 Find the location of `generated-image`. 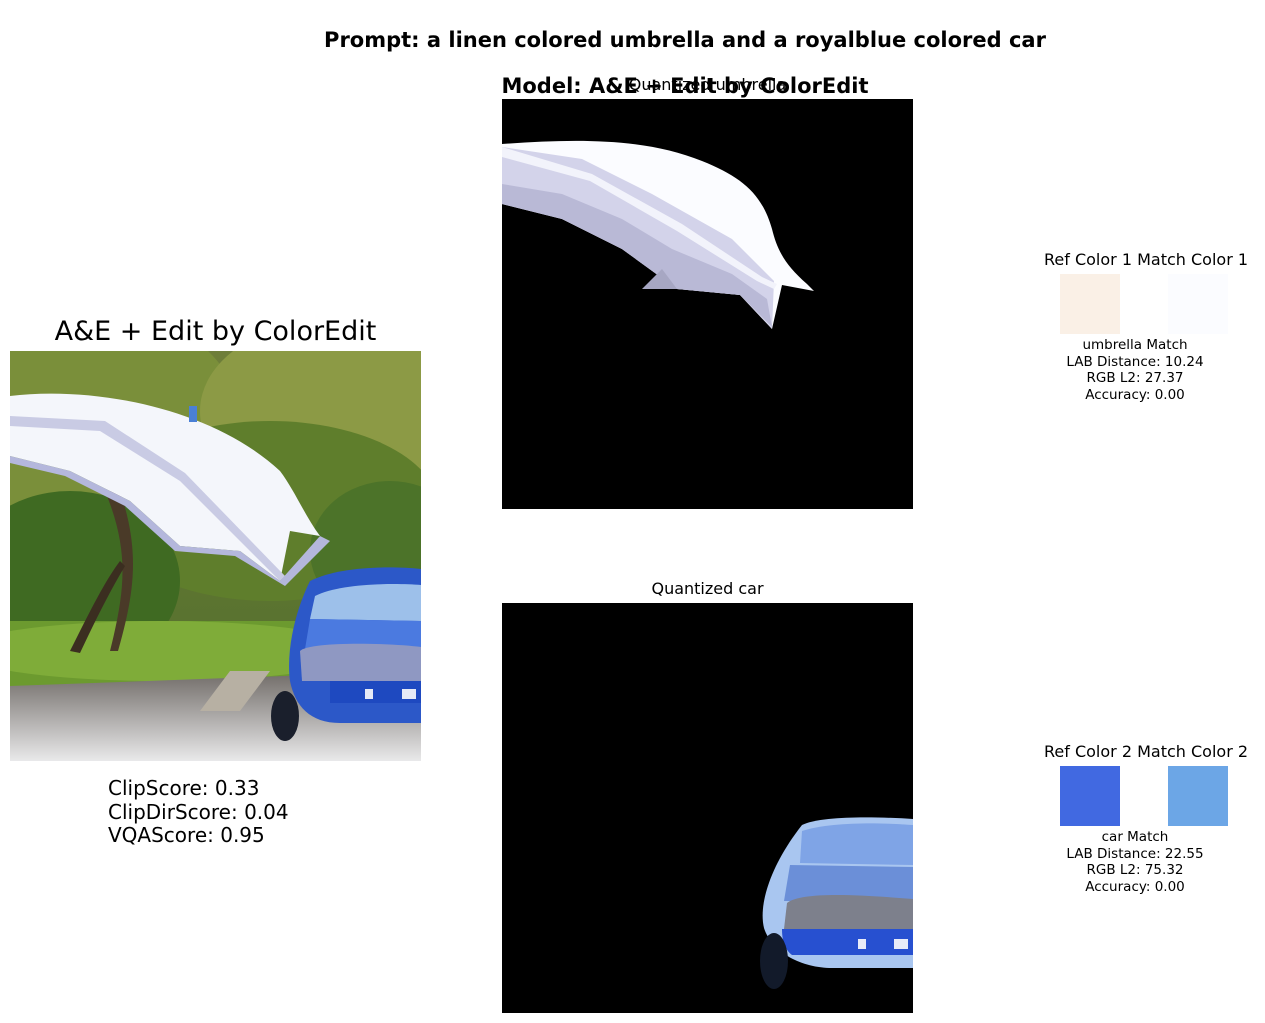

generated-image is located at coordinates (215, 556).